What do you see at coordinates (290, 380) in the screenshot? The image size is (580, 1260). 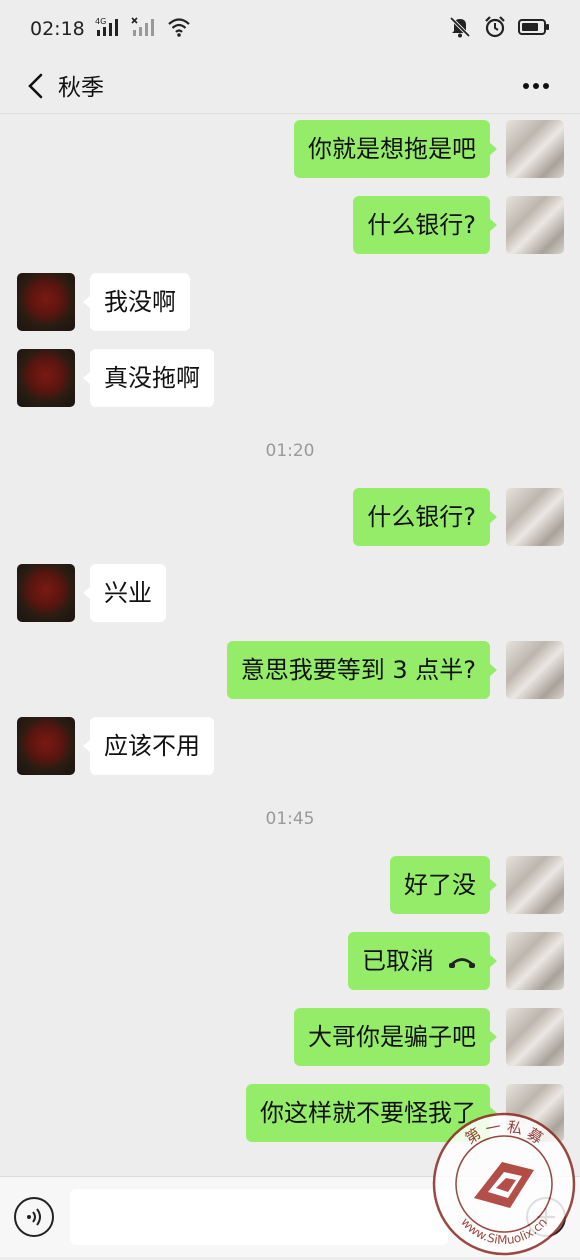 I see `message-incoming: 真没拖啊` at bounding box center [290, 380].